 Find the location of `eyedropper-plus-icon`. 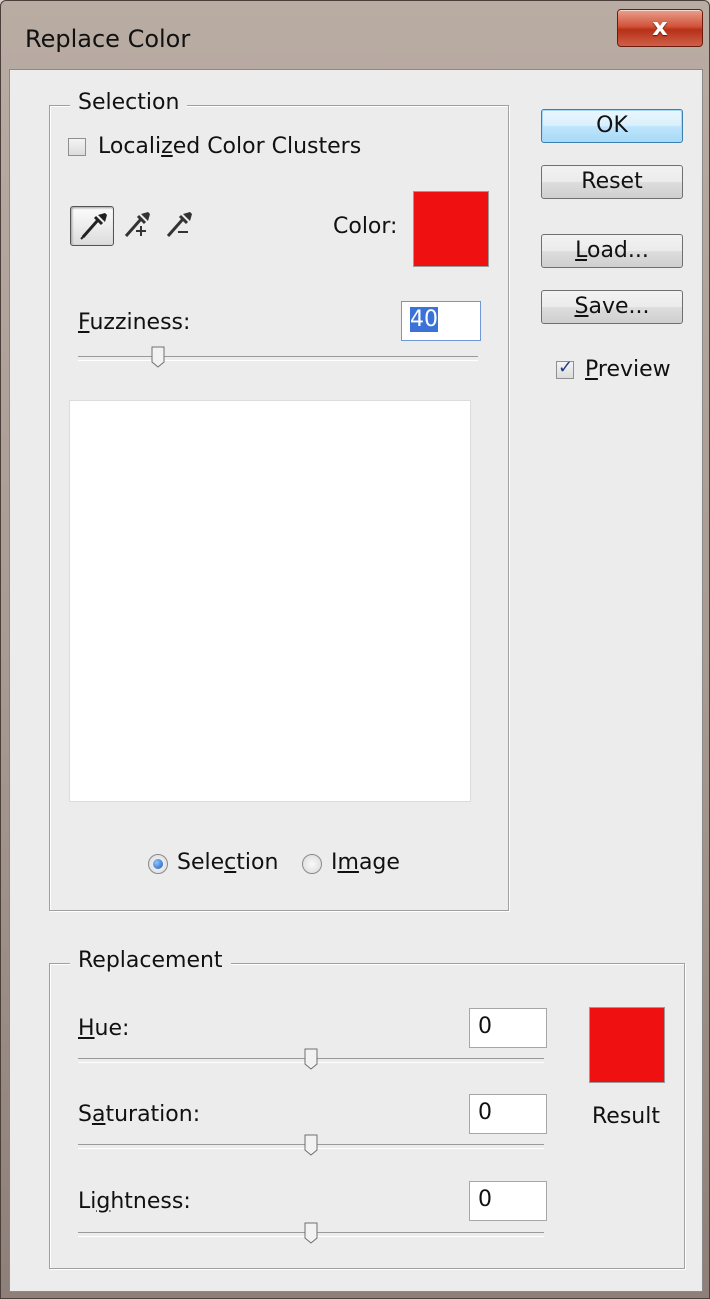

eyedropper-plus-icon is located at coordinates (137, 224).